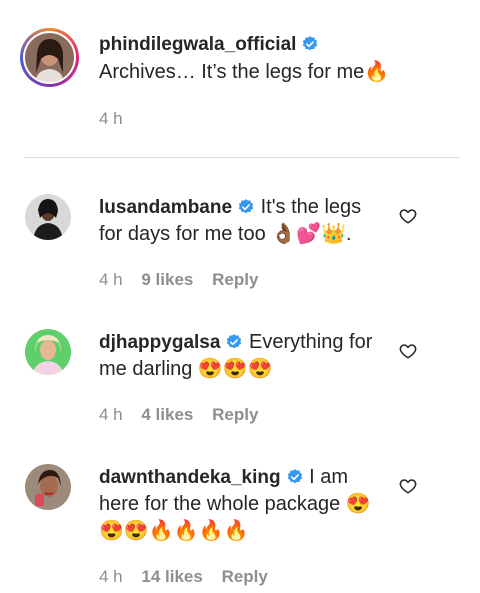 The width and height of the screenshot is (480, 593). What do you see at coordinates (244, 72) in the screenshot?
I see `caption-text: Archives… It’s the legs for me🔥` at bounding box center [244, 72].